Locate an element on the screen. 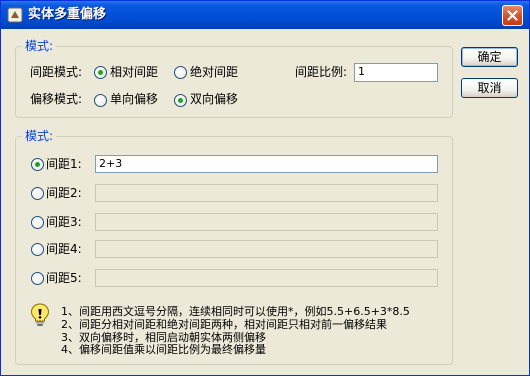 This screenshot has height=376, width=530. spacing-row-label: 间距5: is located at coordinates (64, 278).